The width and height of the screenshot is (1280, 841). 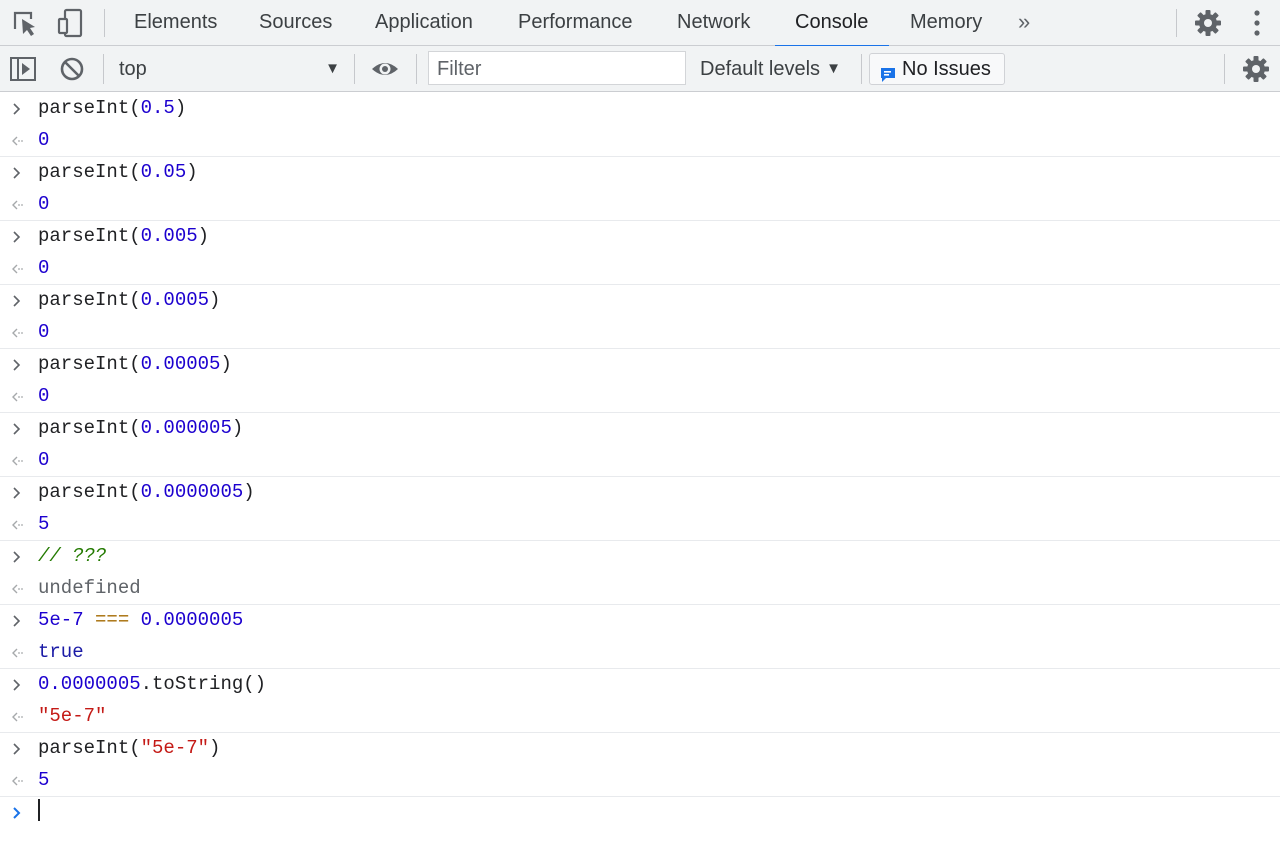 I want to click on code-token: 5e-7, so click(x=61, y=620).